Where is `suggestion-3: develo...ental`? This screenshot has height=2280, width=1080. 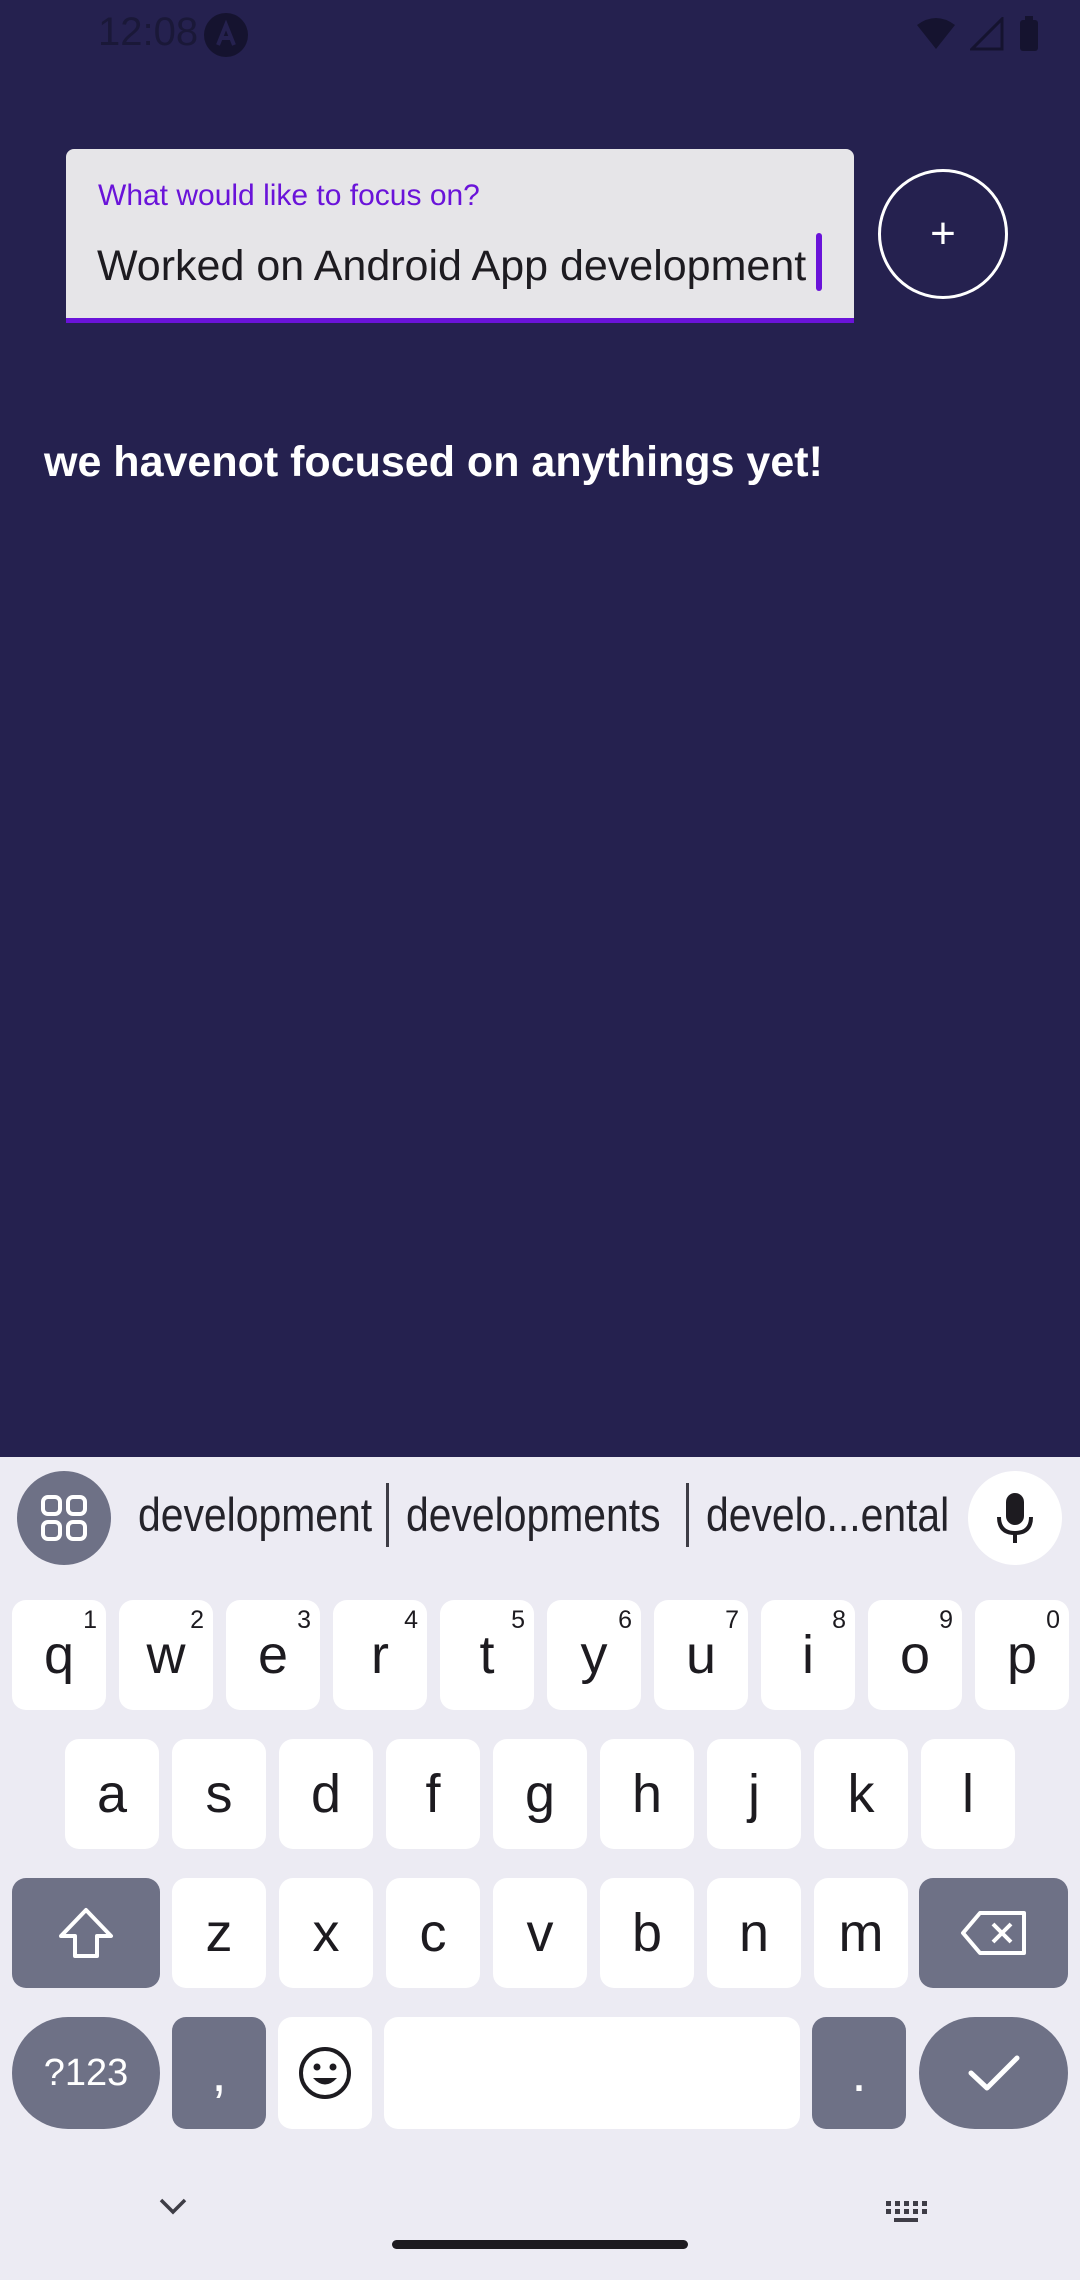
suggestion-3: develo...ental is located at coordinates (827, 1514).